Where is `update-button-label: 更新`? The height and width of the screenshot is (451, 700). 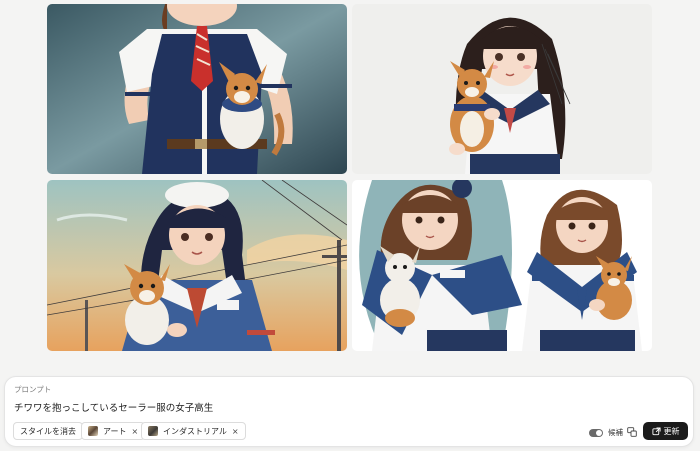
update-button-label: 更新 is located at coordinates (671, 431).